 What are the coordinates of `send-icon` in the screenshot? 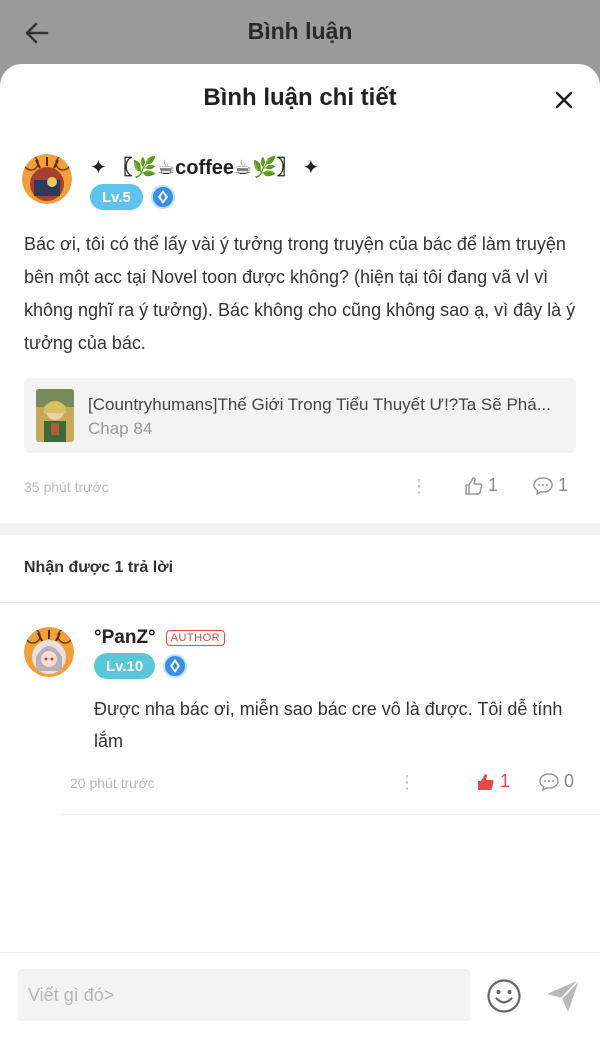 It's located at (563, 995).